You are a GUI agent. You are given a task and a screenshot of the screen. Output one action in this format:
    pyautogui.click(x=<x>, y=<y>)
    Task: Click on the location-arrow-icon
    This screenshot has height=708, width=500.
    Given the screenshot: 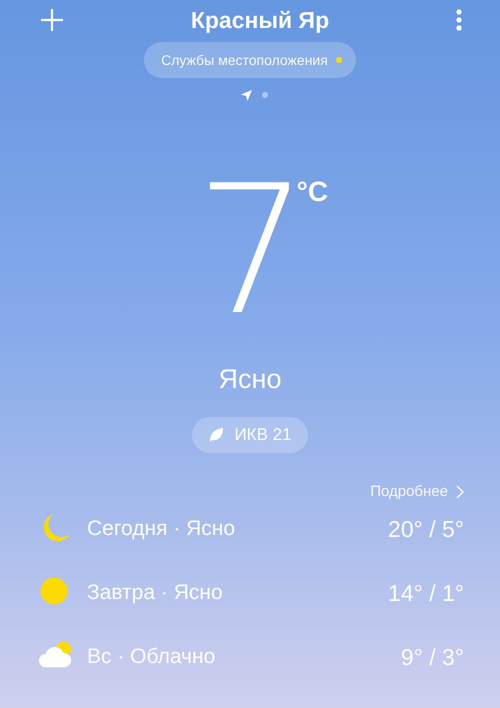 What is the action you would take?
    pyautogui.click(x=246, y=95)
    